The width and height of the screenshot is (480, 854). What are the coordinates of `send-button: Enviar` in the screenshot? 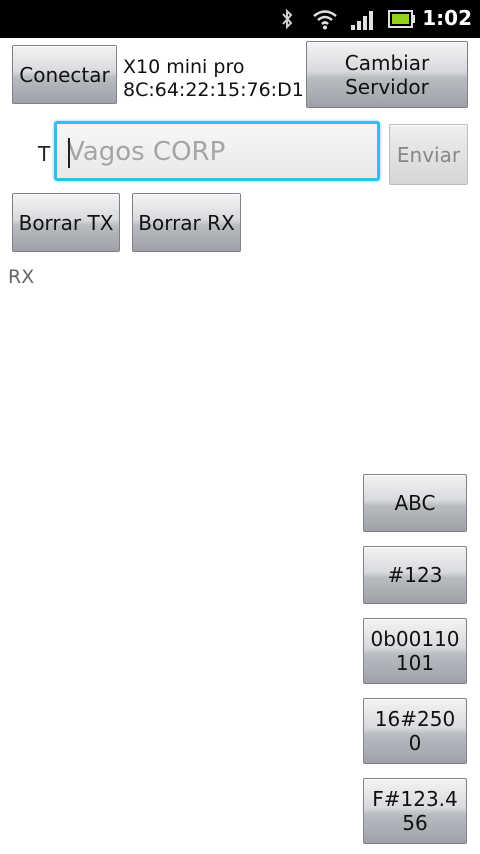 It's located at (428, 154).